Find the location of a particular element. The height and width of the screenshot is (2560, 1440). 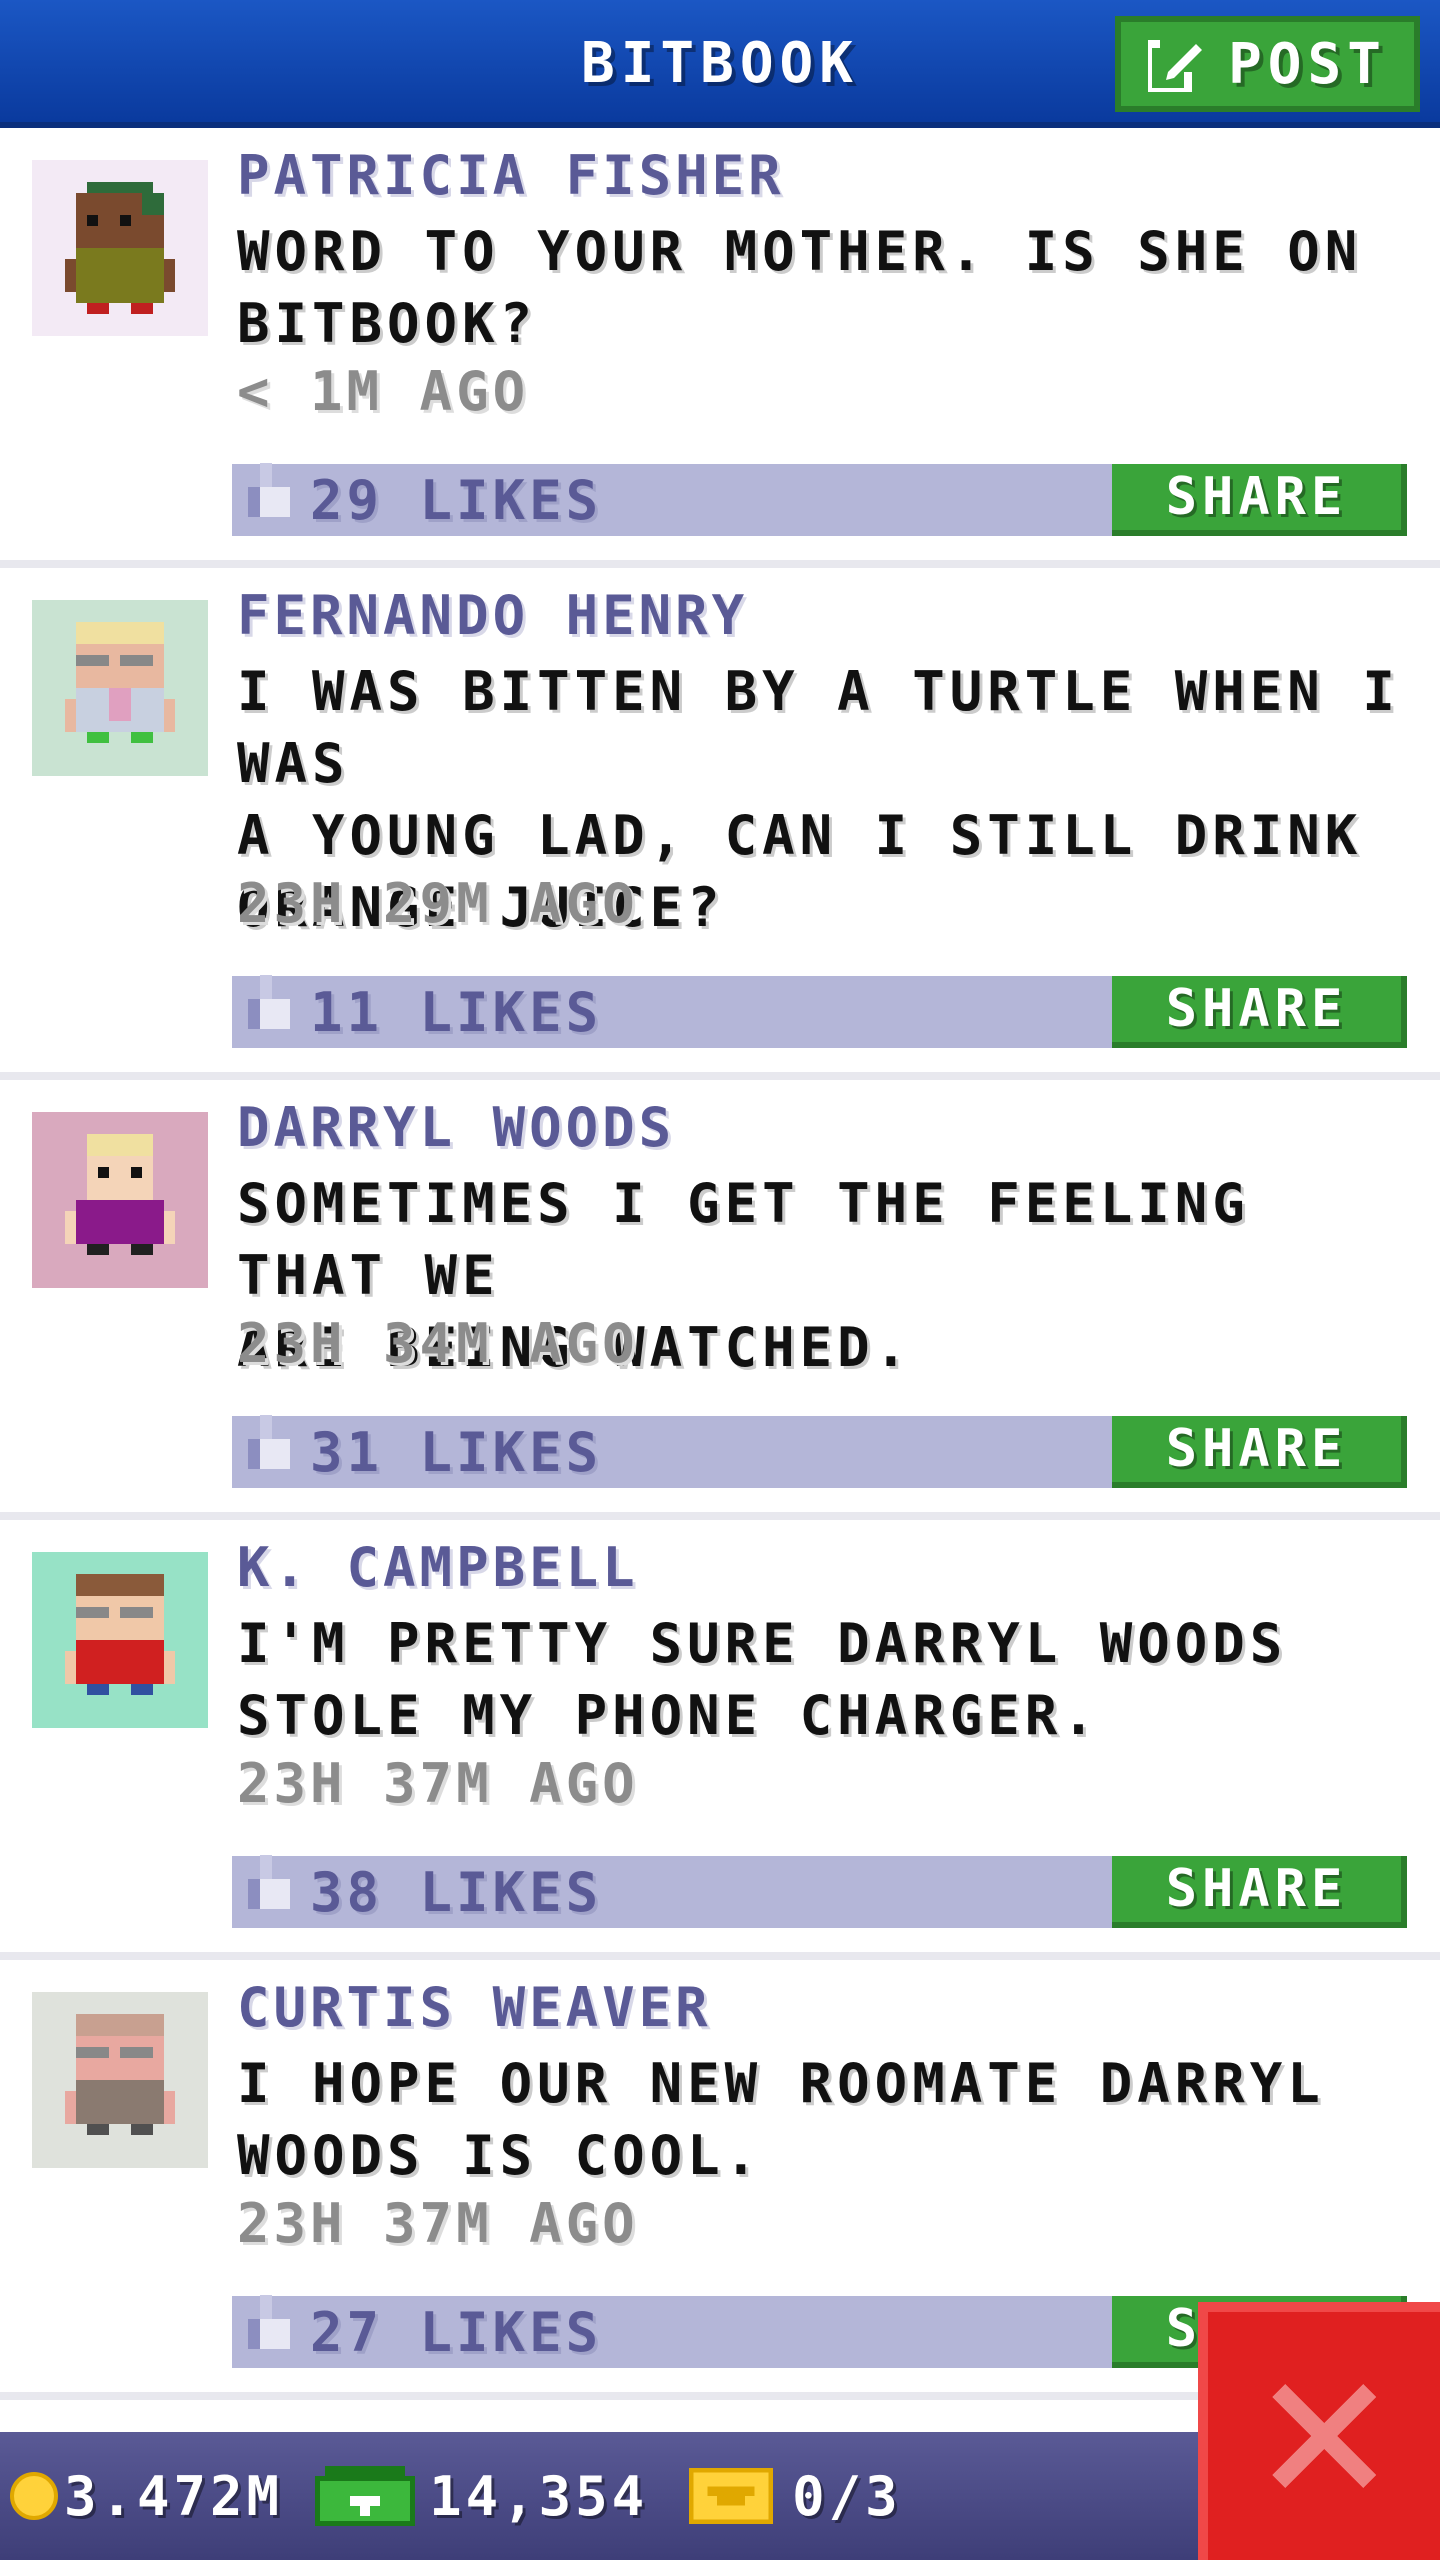

top-bar: BITBOOK POST is located at coordinates (720, 64).